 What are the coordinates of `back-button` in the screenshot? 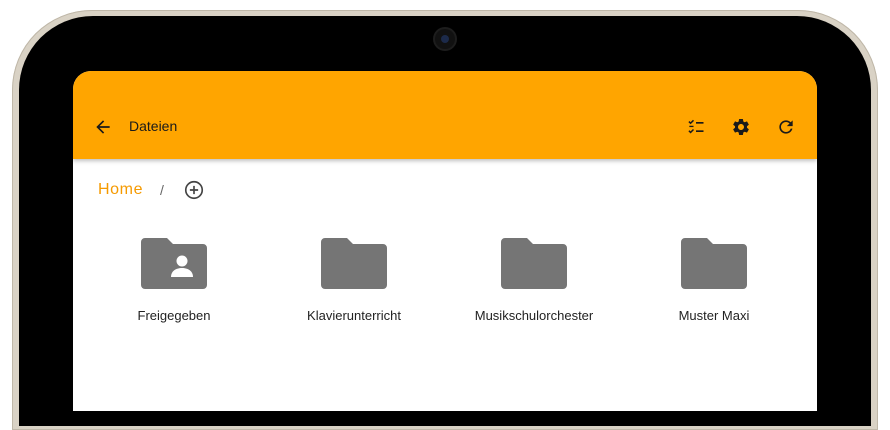 It's located at (103, 127).